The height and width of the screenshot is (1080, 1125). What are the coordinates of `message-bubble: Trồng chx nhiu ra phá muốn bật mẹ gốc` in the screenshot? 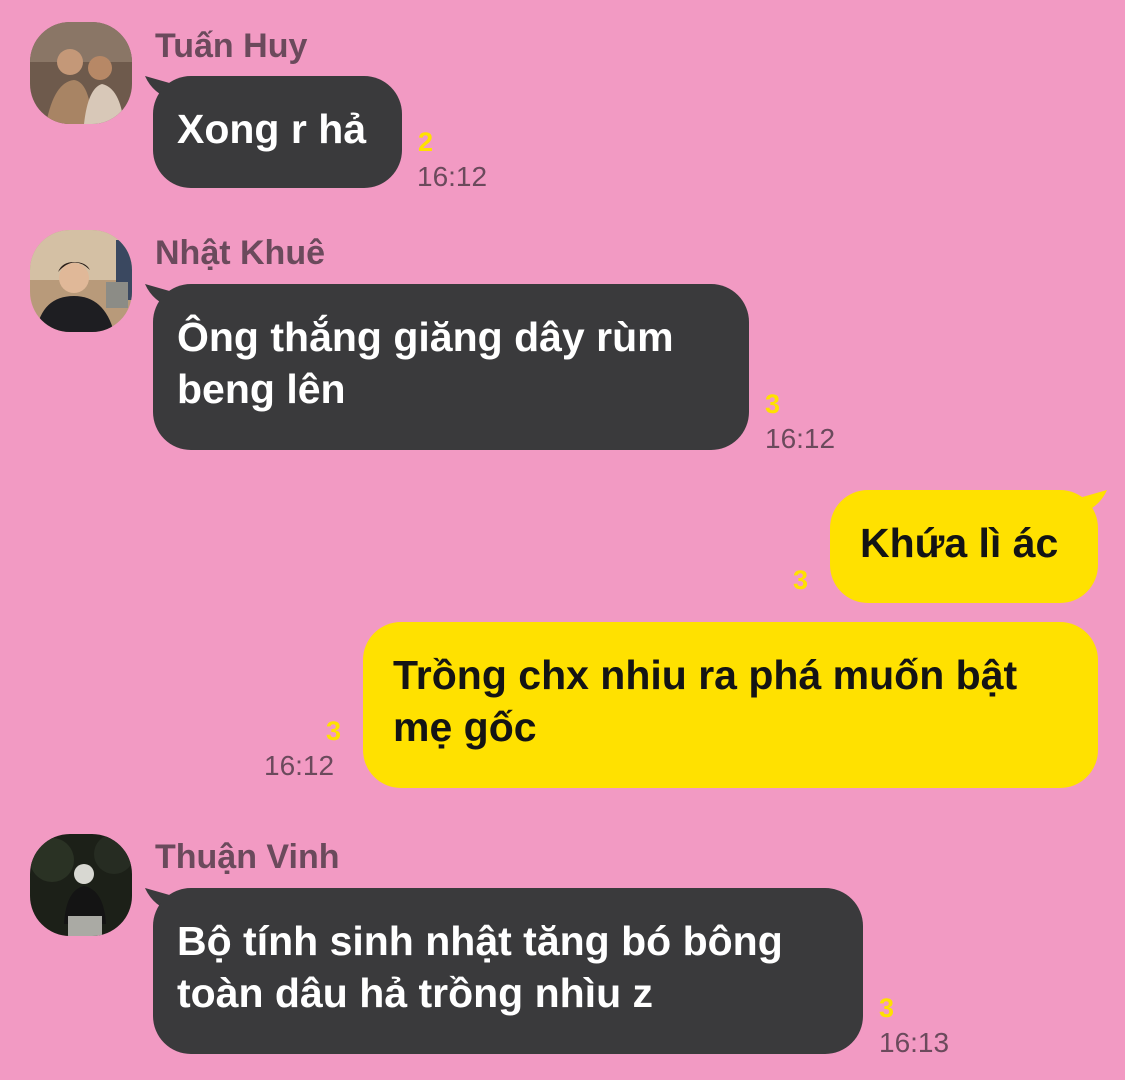 It's located at (730, 705).